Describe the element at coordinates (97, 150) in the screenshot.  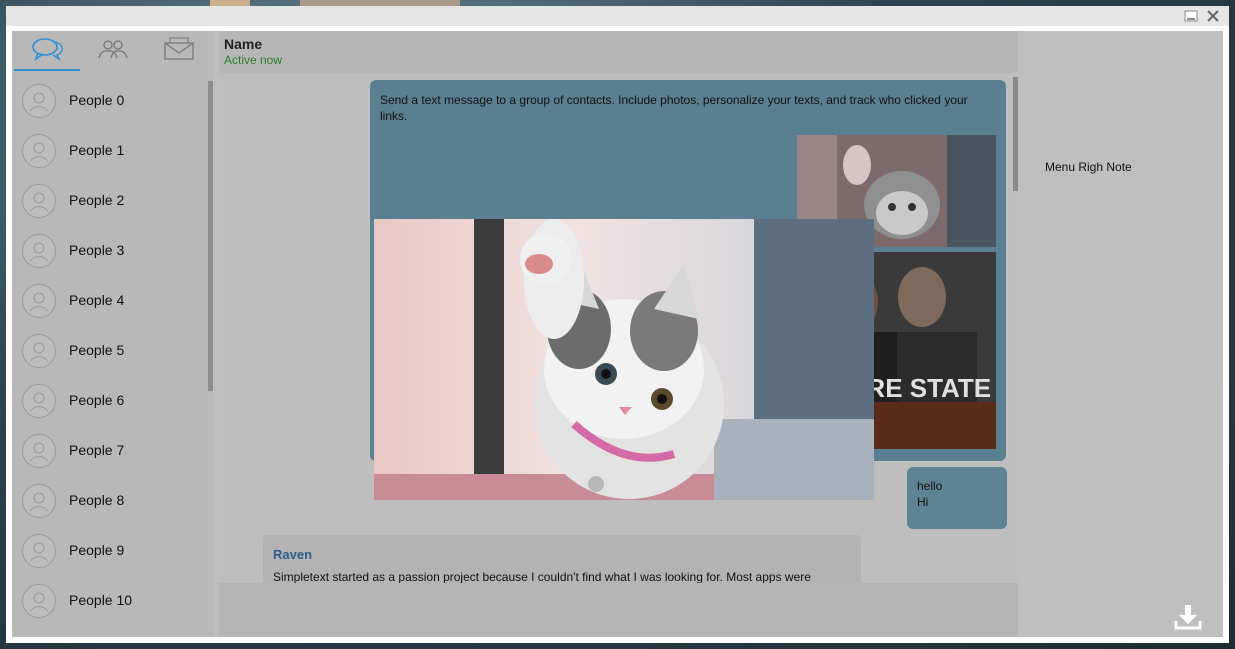
I see `contact-name: People 1` at that location.